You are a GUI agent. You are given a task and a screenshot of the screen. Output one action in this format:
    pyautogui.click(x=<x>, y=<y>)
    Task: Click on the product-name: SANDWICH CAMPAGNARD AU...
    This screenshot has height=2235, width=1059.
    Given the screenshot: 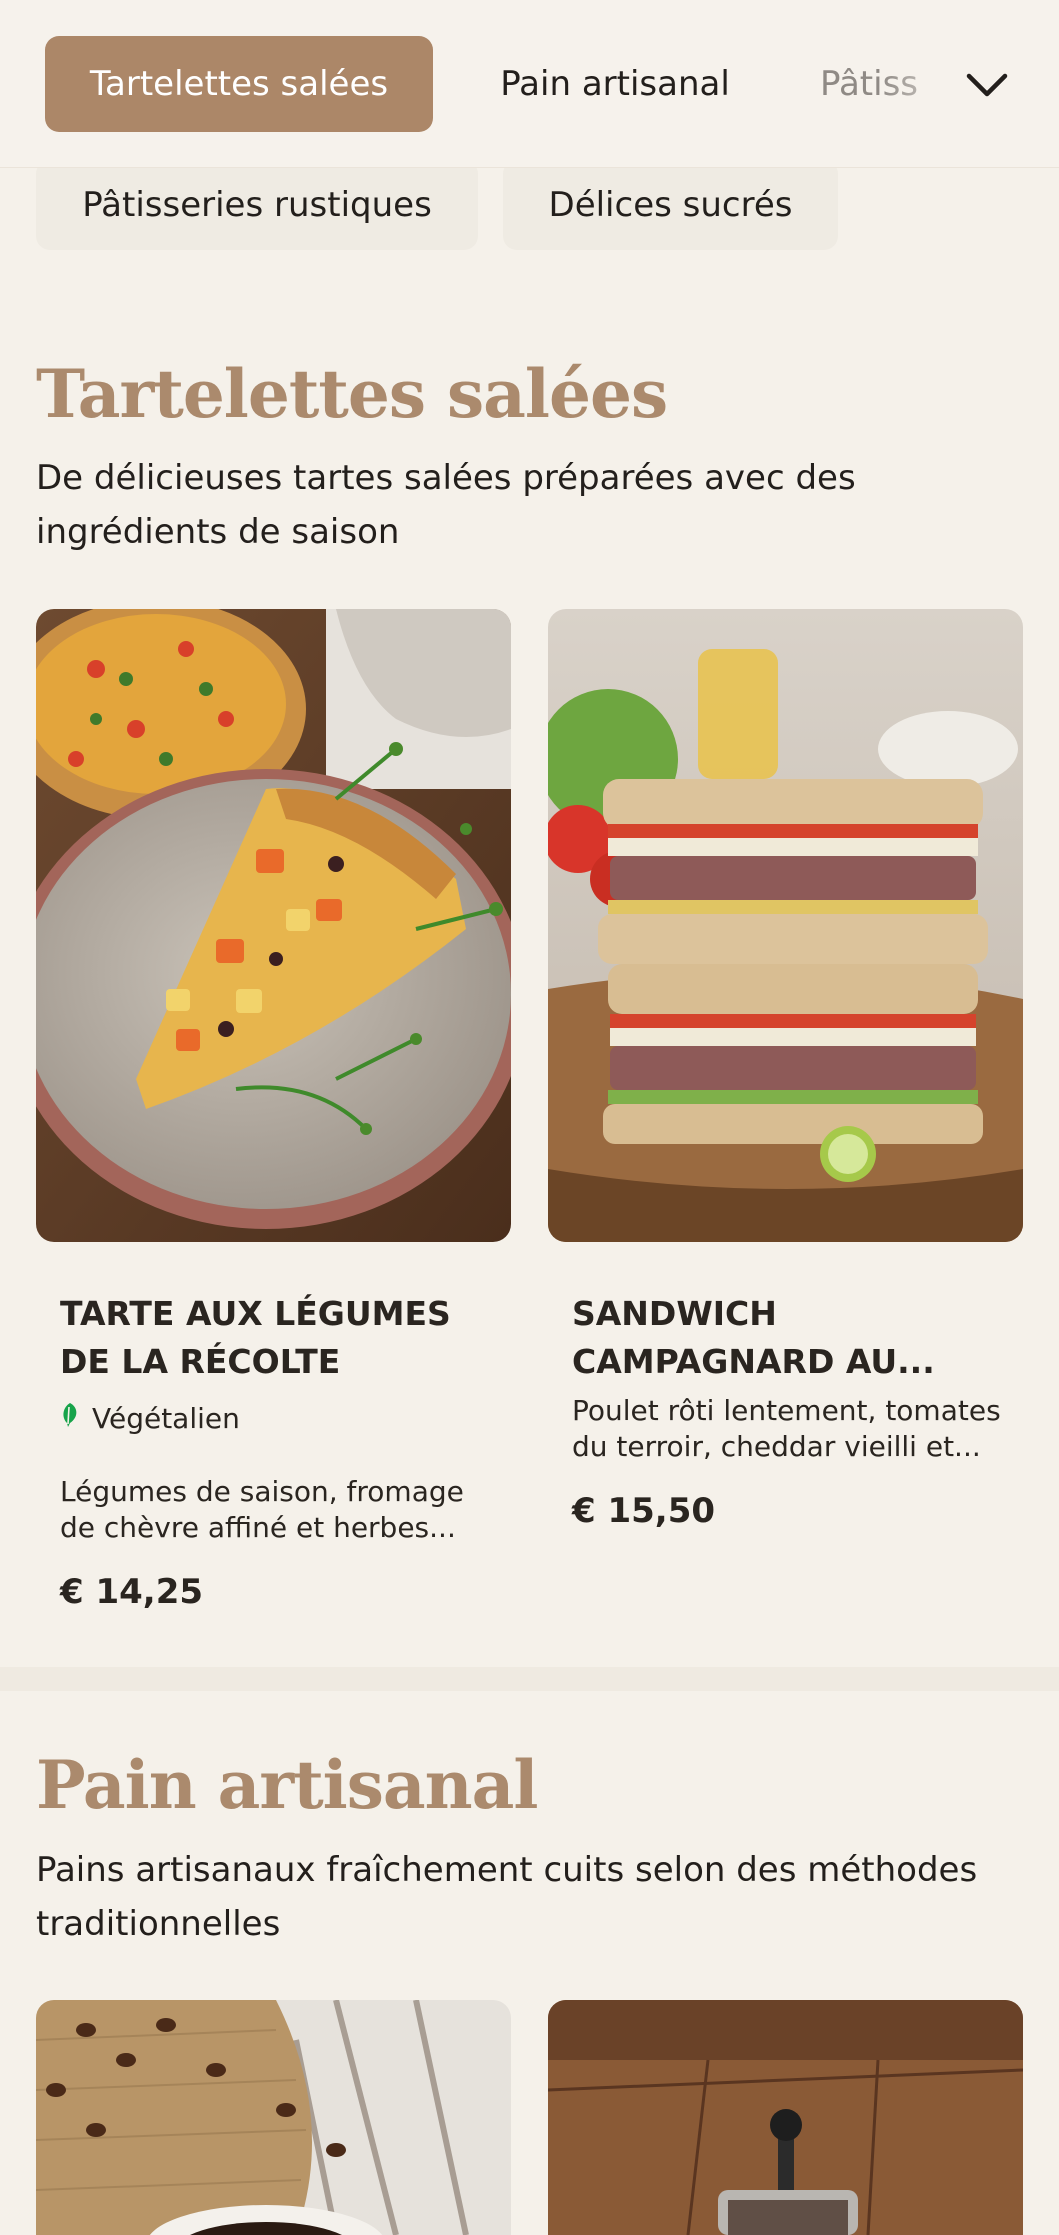 What is the action you would take?
    pyautogui.click(x=792, y=1338)
    